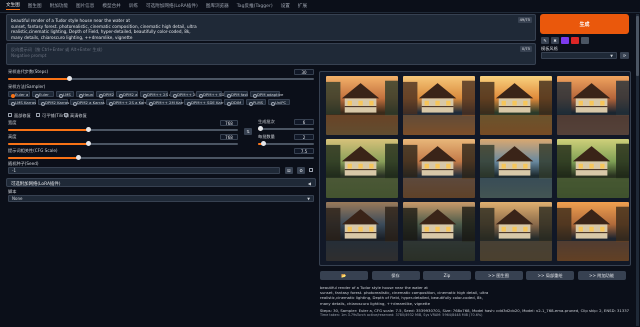  I want to click on cfg-scale-knob, so click(78, 157).